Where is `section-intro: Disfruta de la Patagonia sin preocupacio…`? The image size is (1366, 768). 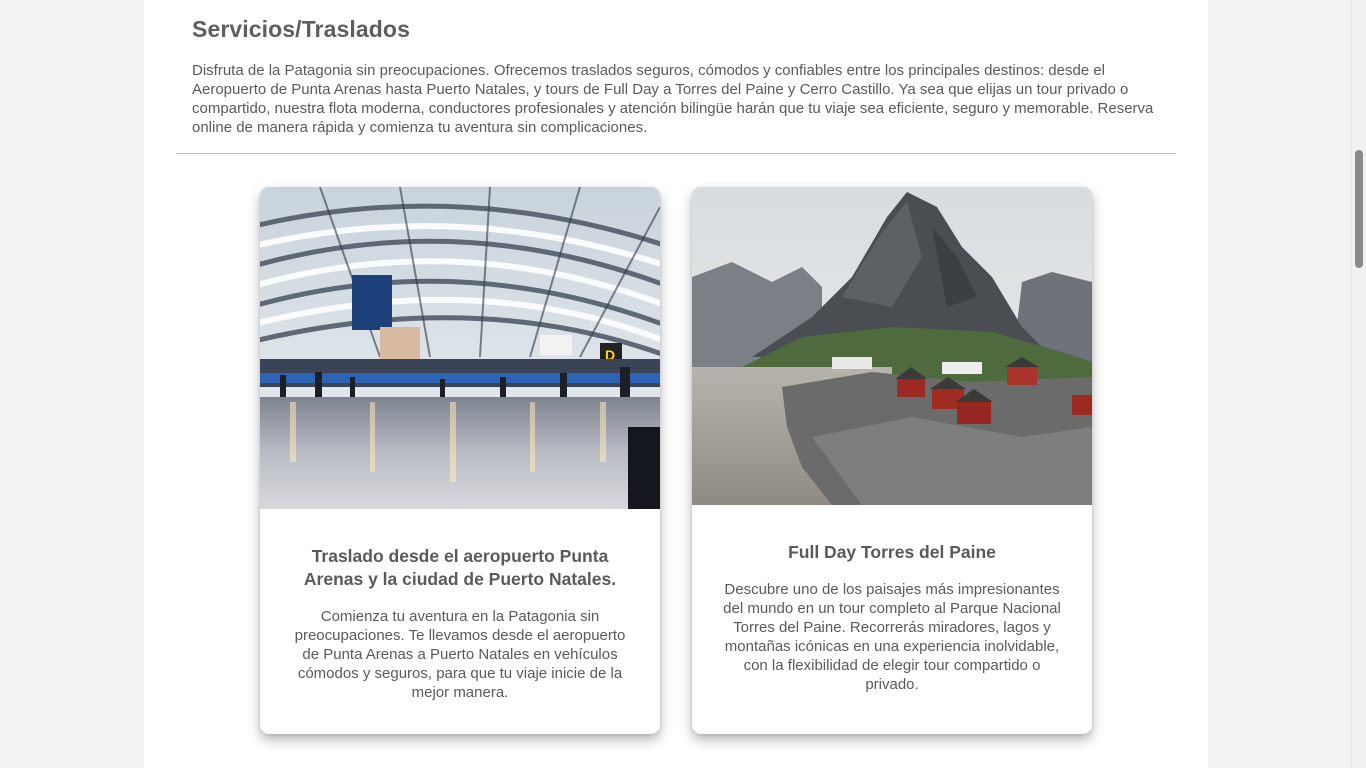
section-intro: Disfruta de la Patagonia sin preocupacio… is located at coordinates (673, 99).